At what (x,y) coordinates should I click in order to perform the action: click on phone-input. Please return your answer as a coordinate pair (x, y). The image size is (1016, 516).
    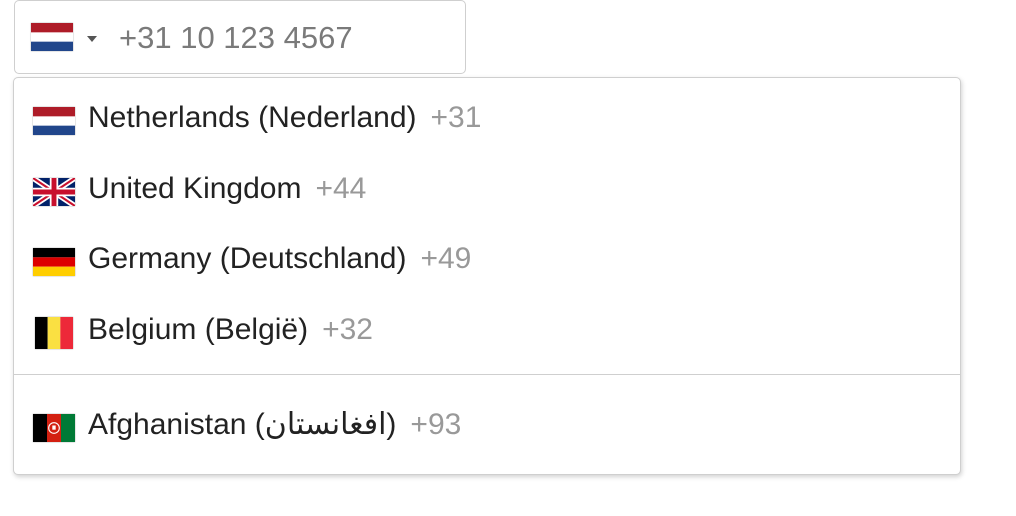
    Looking at the image, I should click on (284, 38).